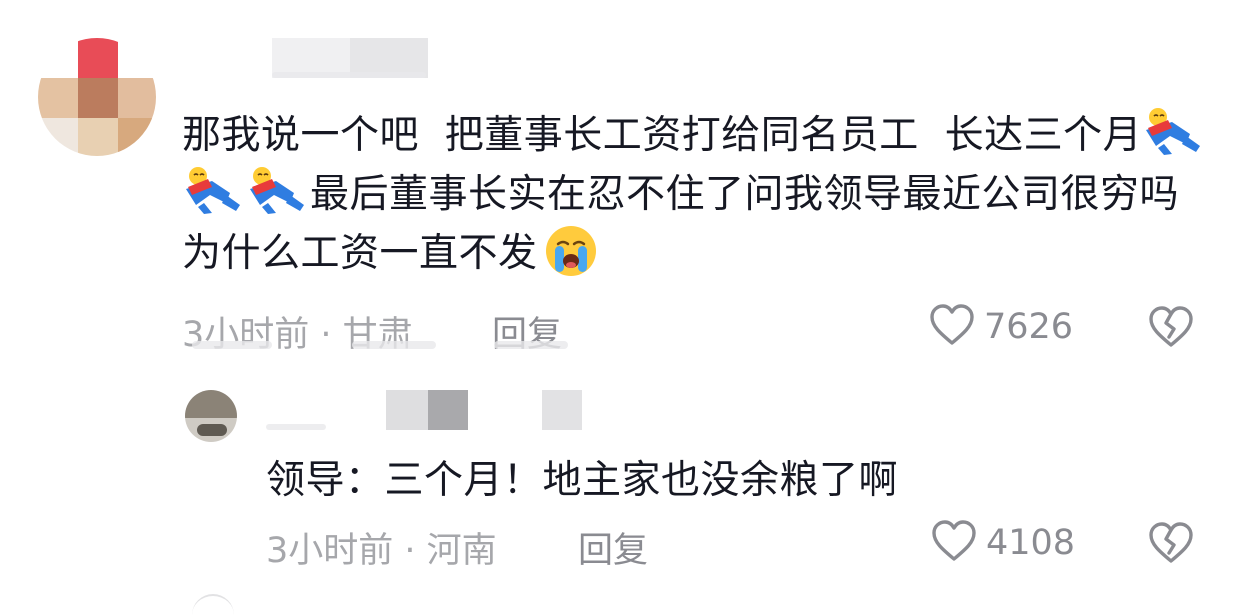 The image size is (1246, 616). Describe the element at coordinates (213, 605) in the screenshot. I see `next-comment-avatar-edge` at that location.